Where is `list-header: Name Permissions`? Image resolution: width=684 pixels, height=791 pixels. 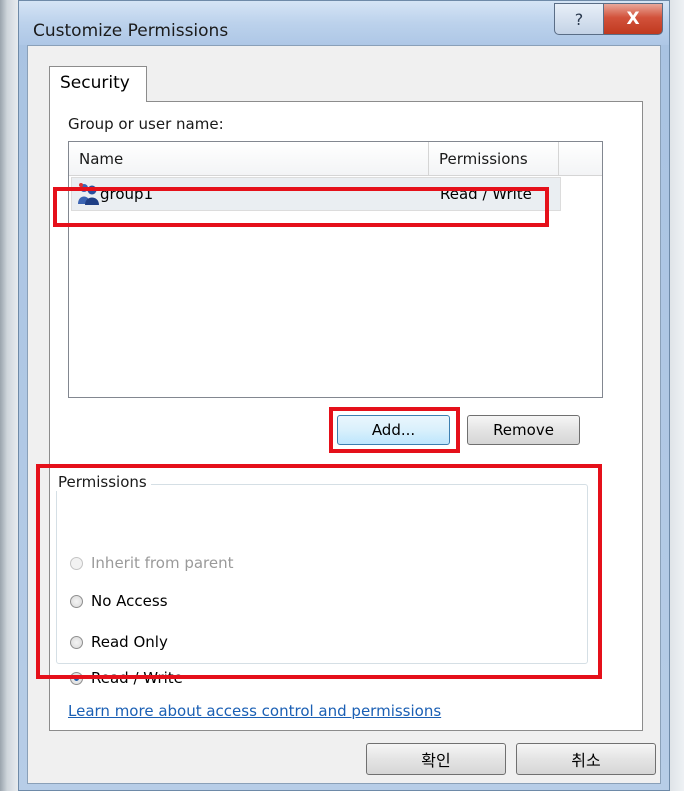 list-header: Name Permissions is located at coordinates (335, 159).